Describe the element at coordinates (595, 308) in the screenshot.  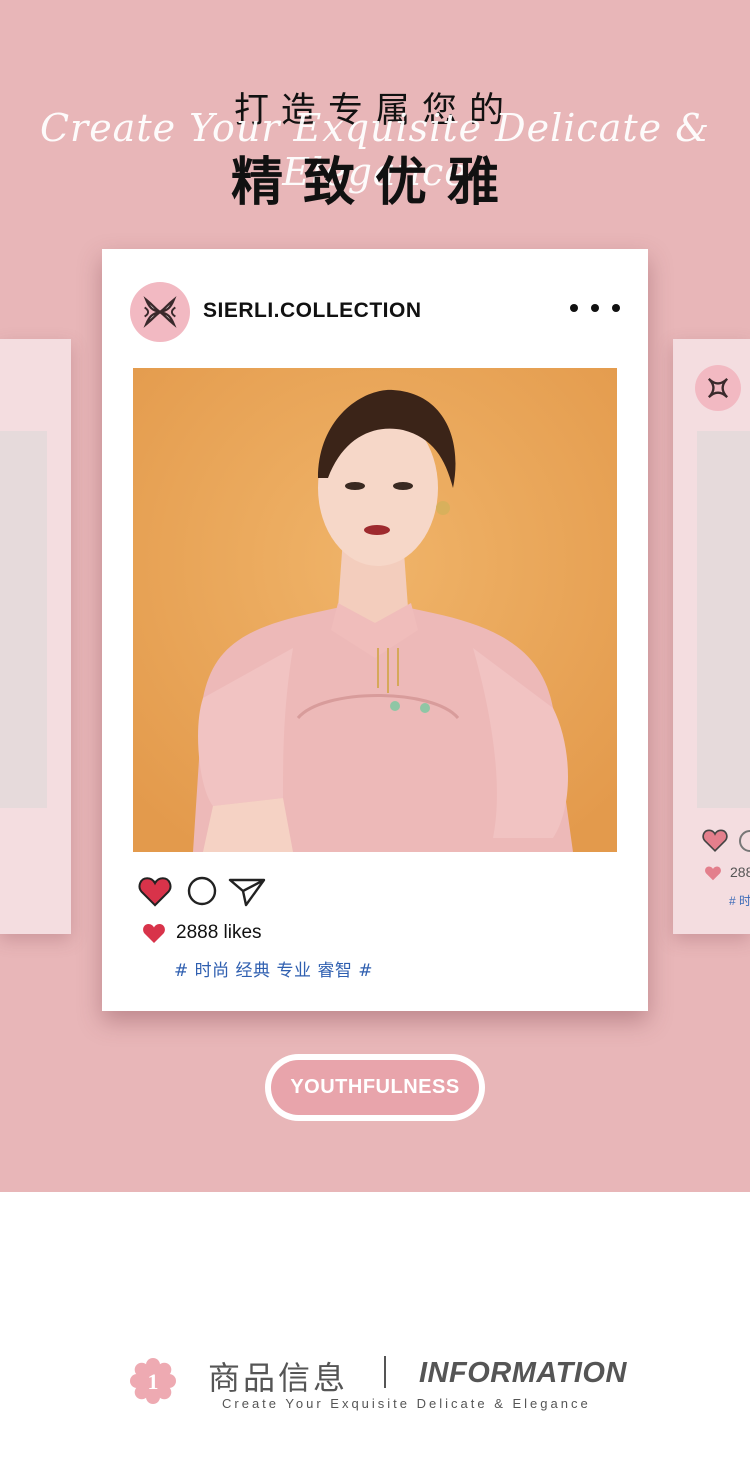
I see `more-dots-icon` at that location.